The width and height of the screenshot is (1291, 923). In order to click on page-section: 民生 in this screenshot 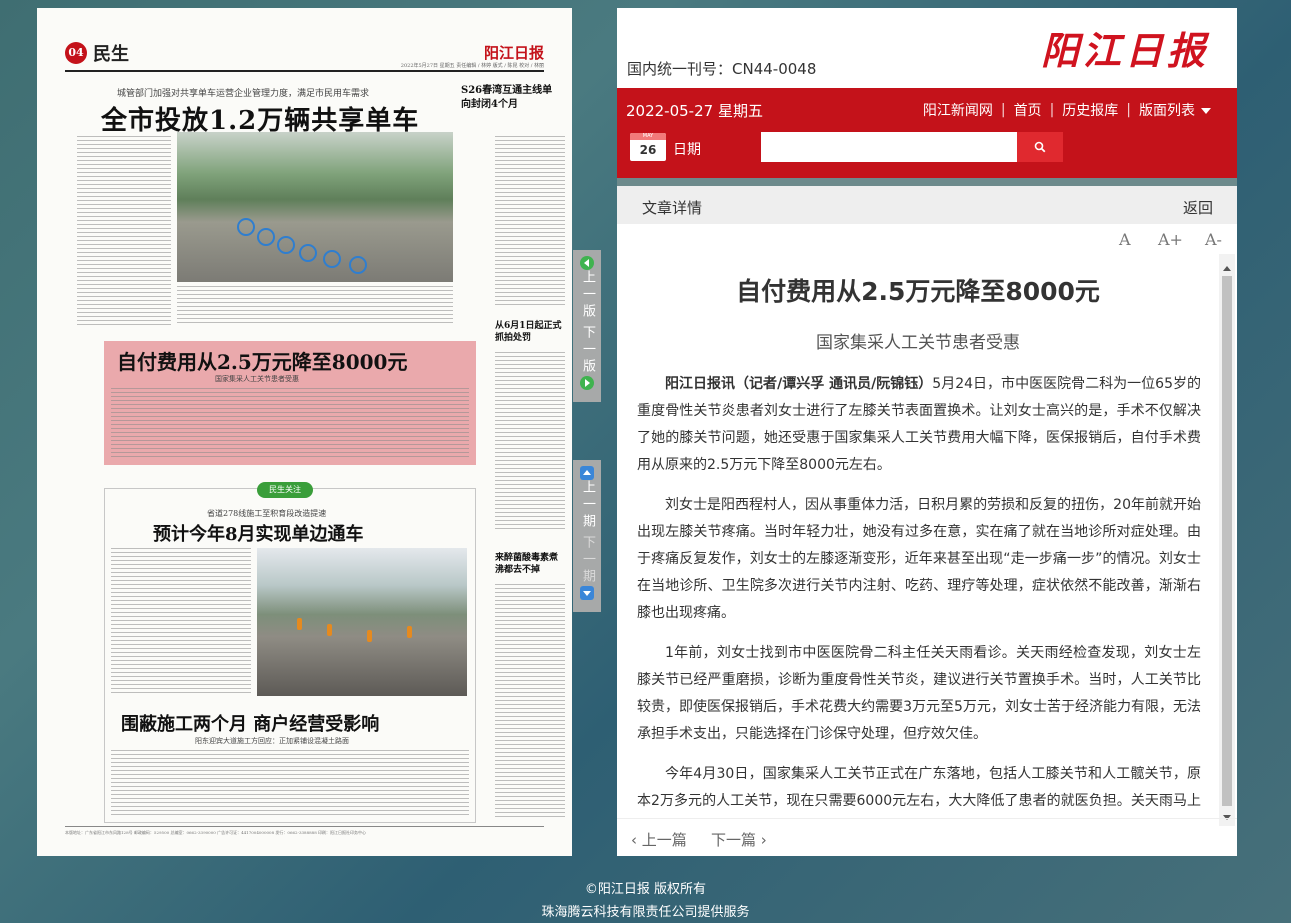, I will do `click(111, 54)`.